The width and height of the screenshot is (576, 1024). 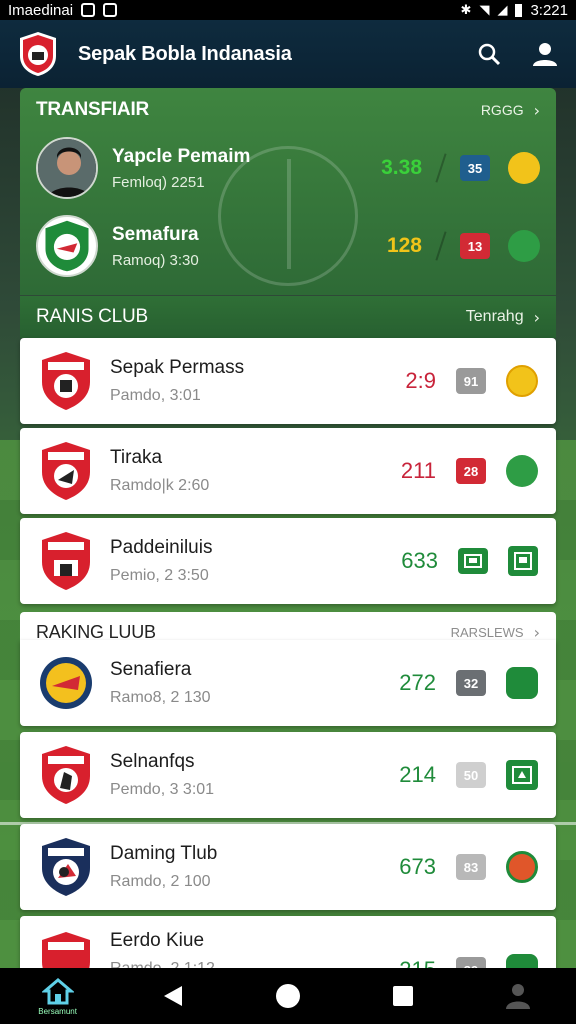 I want to click on nav-home-label: Bersamunt, so click(x=57, y=1011).